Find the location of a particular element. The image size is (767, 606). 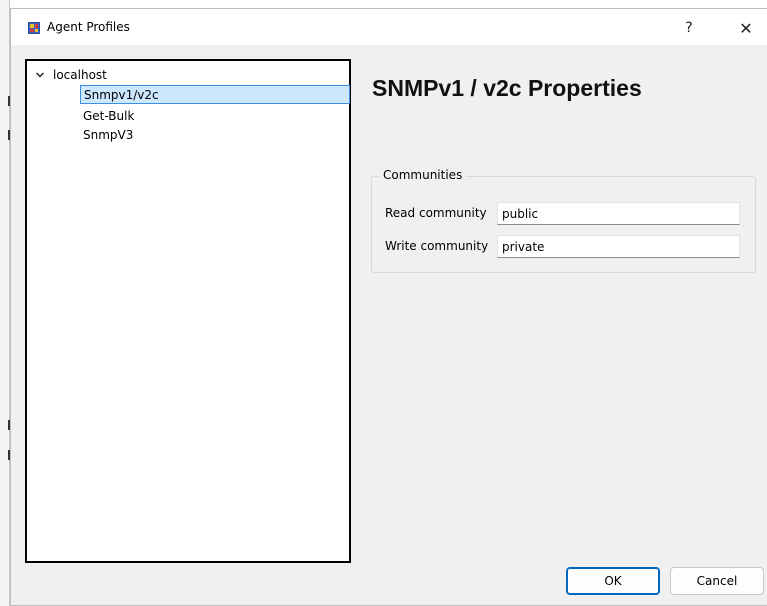

cancel-button: Cancel is located at coordinates (717, 581).